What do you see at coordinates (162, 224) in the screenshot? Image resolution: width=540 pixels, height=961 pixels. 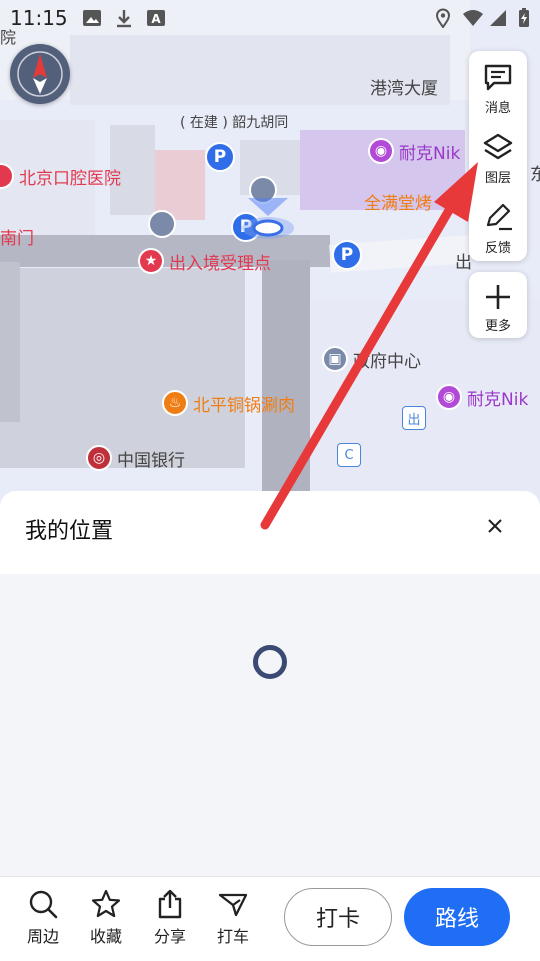 I see `restroom-icon` at bounding box center [162, 224].